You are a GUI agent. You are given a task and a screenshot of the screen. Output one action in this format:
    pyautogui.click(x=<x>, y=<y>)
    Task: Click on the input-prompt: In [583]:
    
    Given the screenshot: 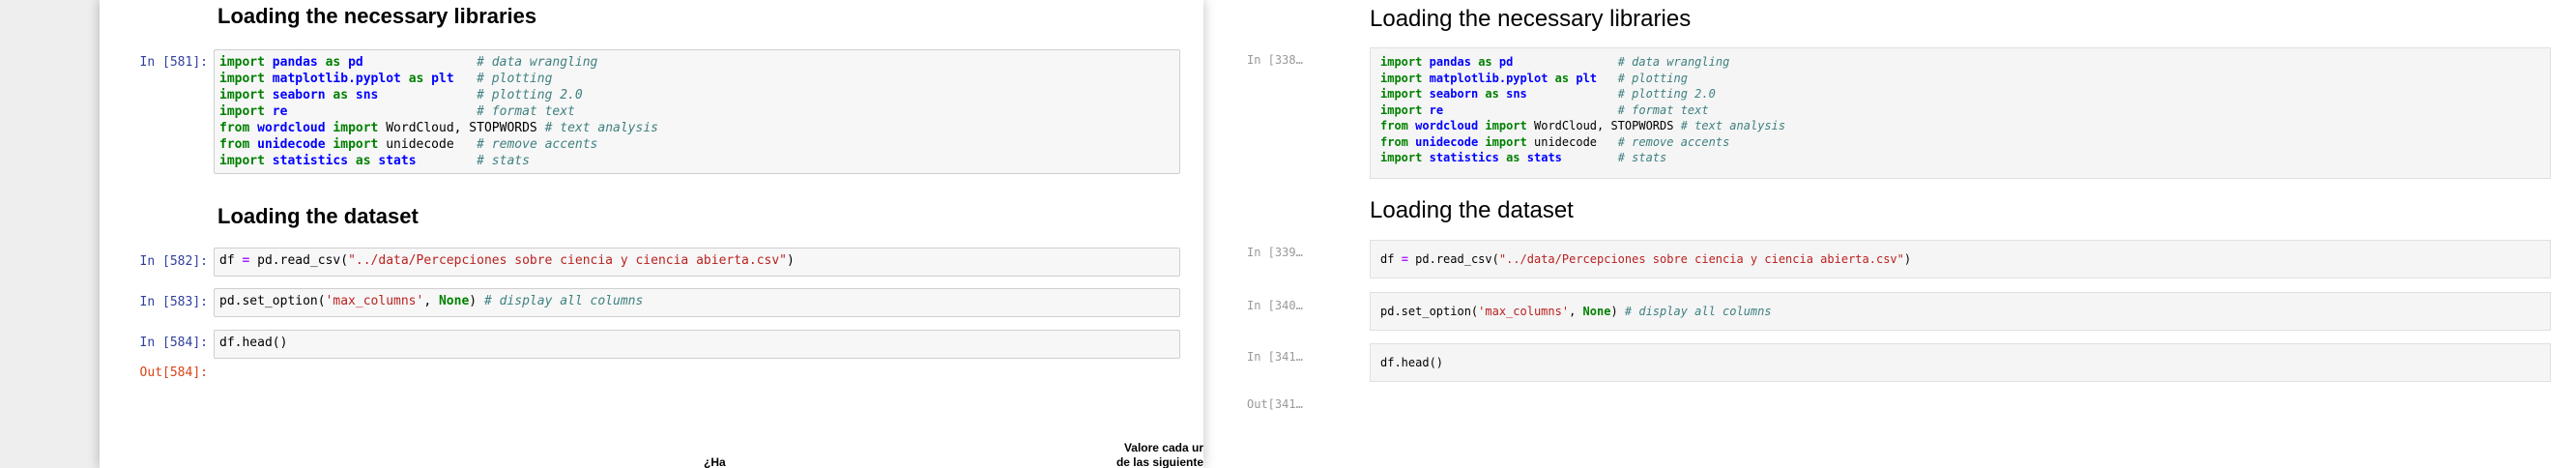 What is the action you would take?
    pyautogui.click(x=173, y=302)
    